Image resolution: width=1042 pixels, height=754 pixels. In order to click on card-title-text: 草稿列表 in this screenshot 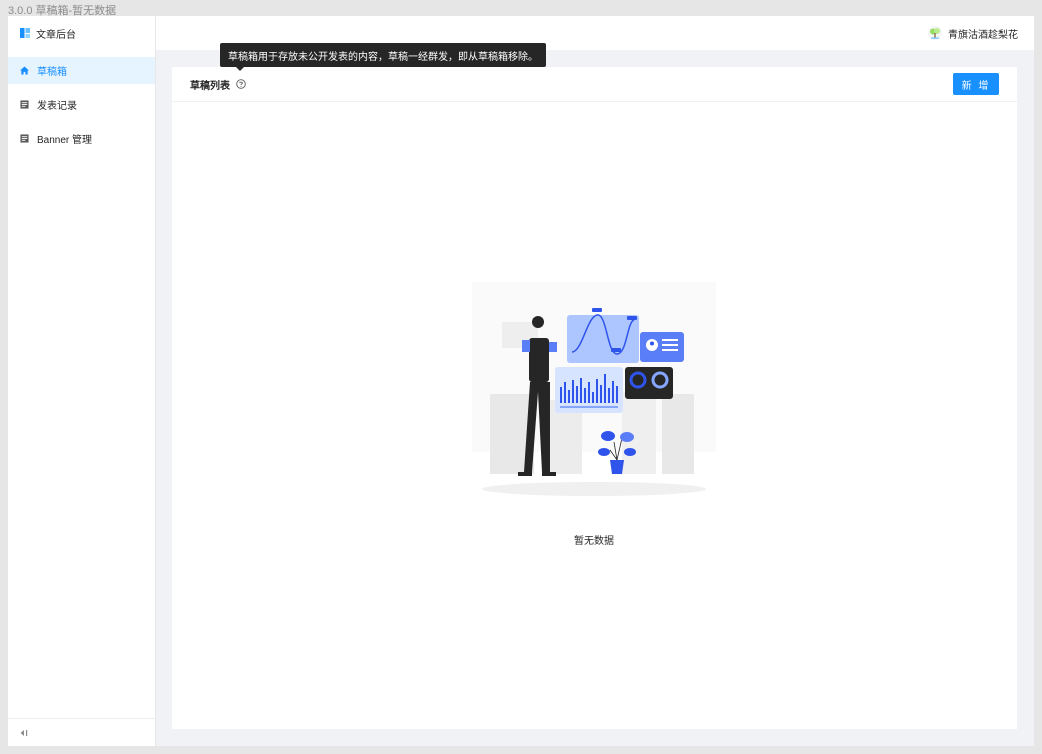, I will do `click(210, 86)`.